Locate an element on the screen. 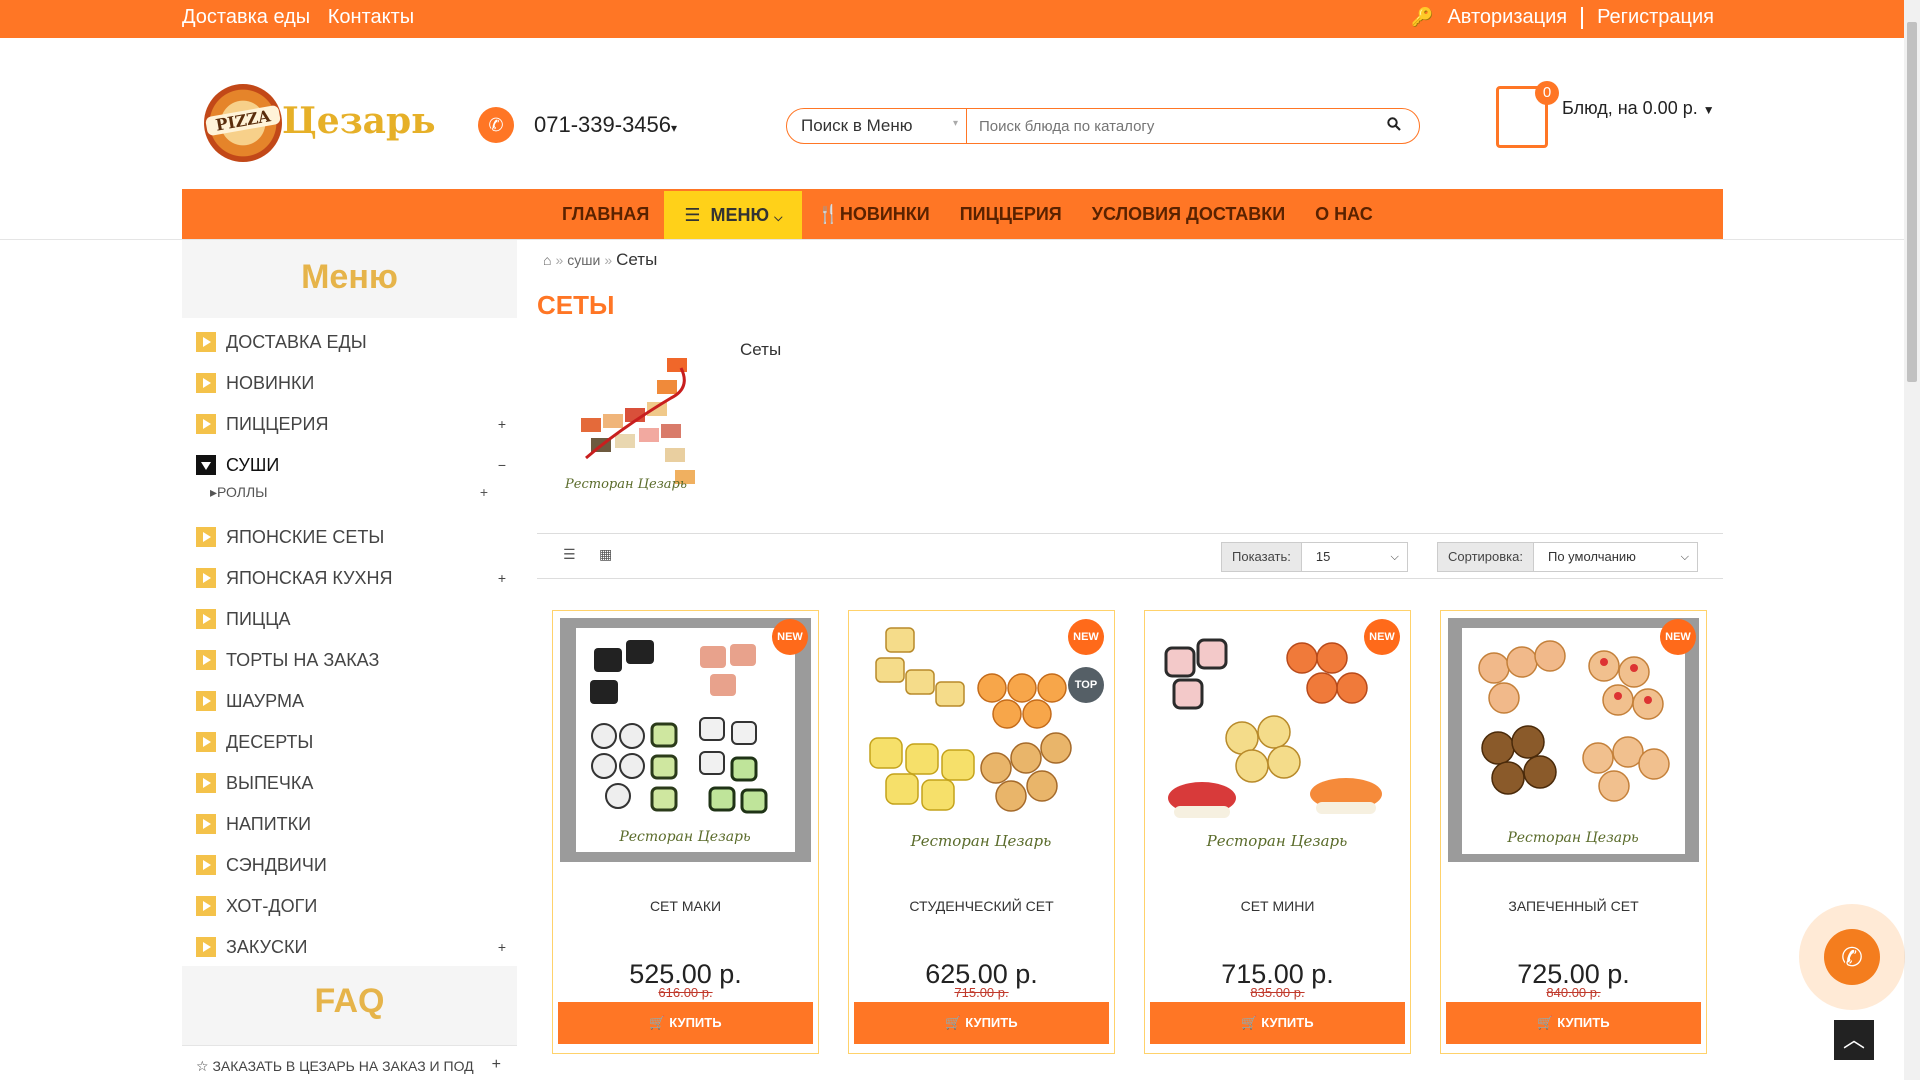 This screenshot has height=1080, width=1920. page-scrollbar is located at coordinates (1912, 540).